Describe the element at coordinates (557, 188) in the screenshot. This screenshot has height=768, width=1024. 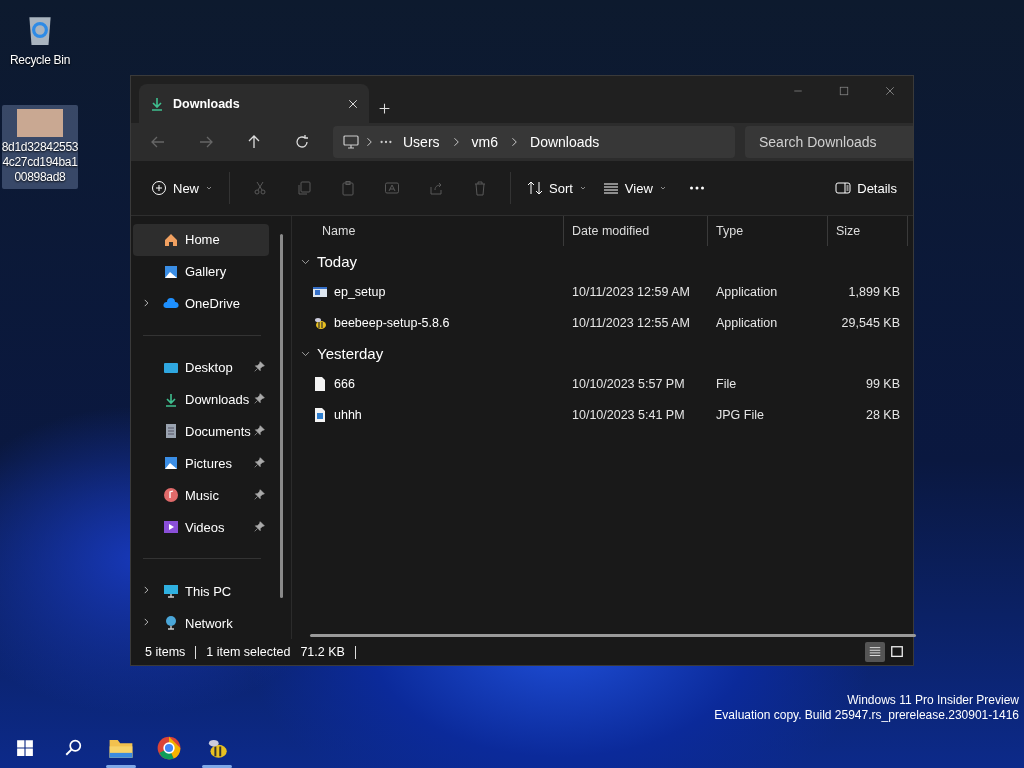
I see `toolbar-menu-button: Sort` at that location.